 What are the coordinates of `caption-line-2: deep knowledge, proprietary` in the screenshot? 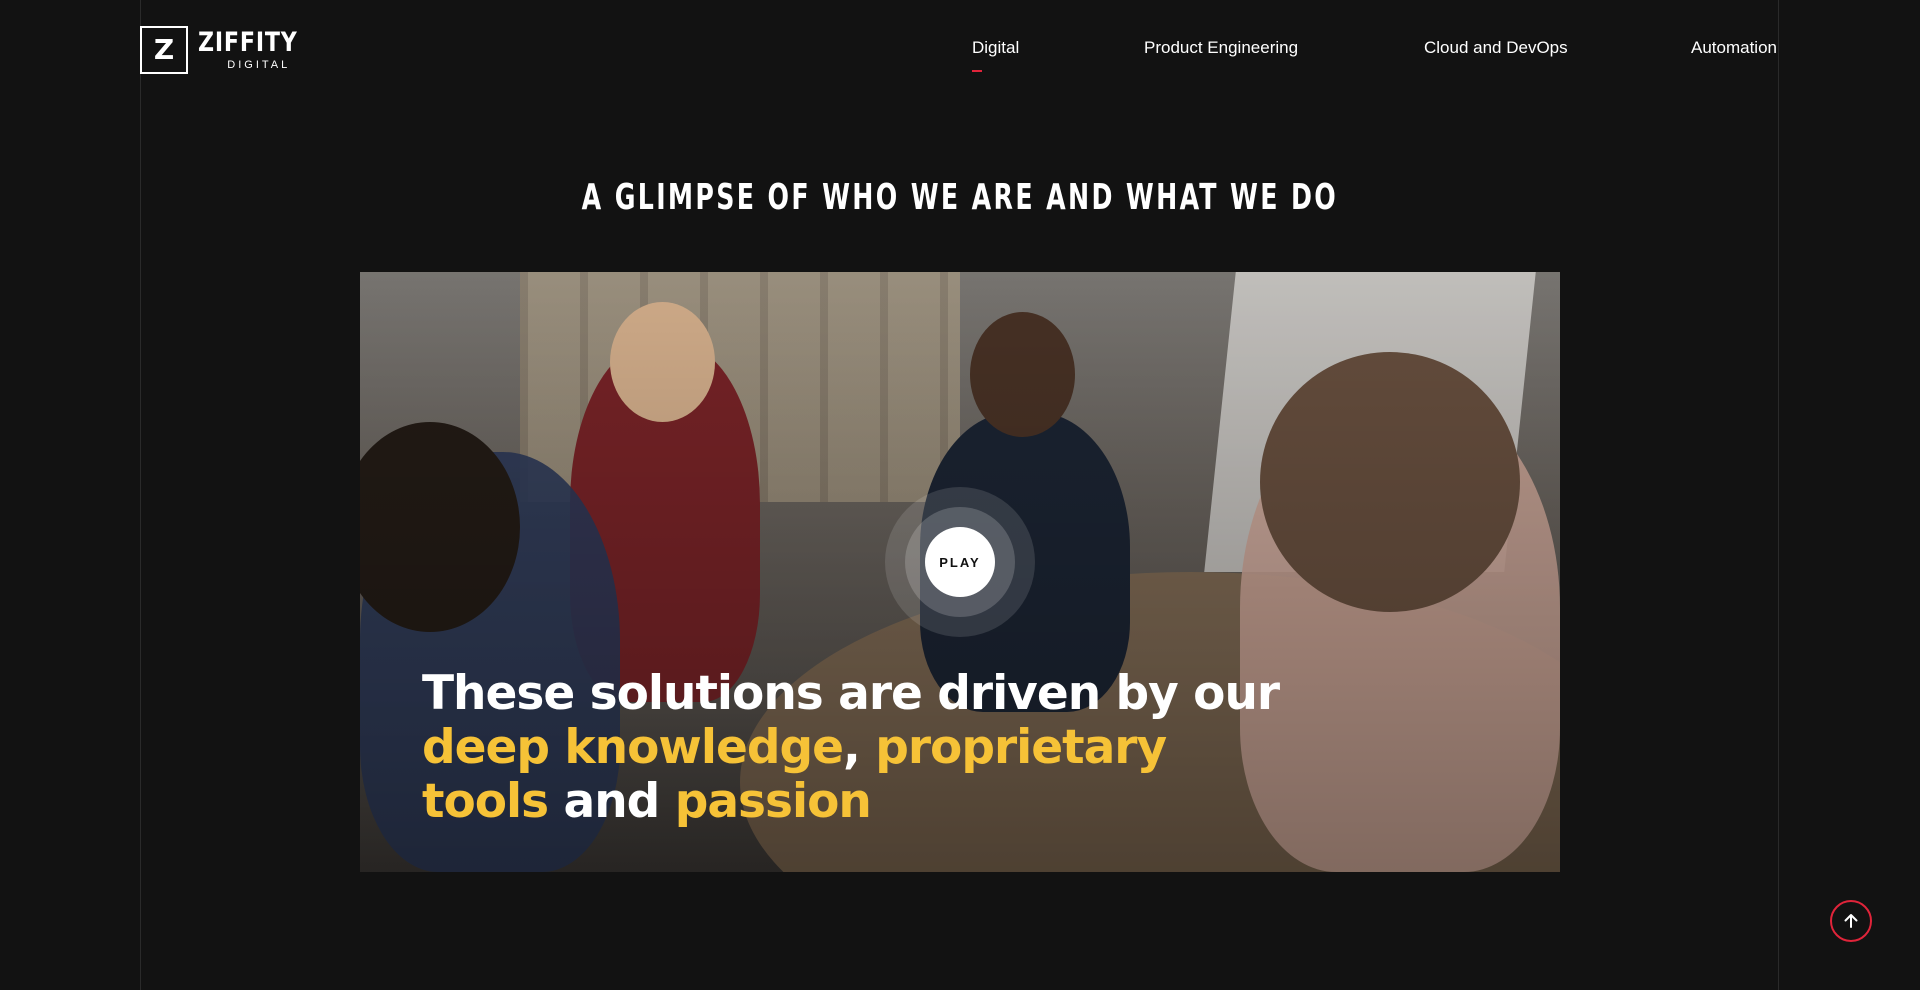 It's located at (850, 748).